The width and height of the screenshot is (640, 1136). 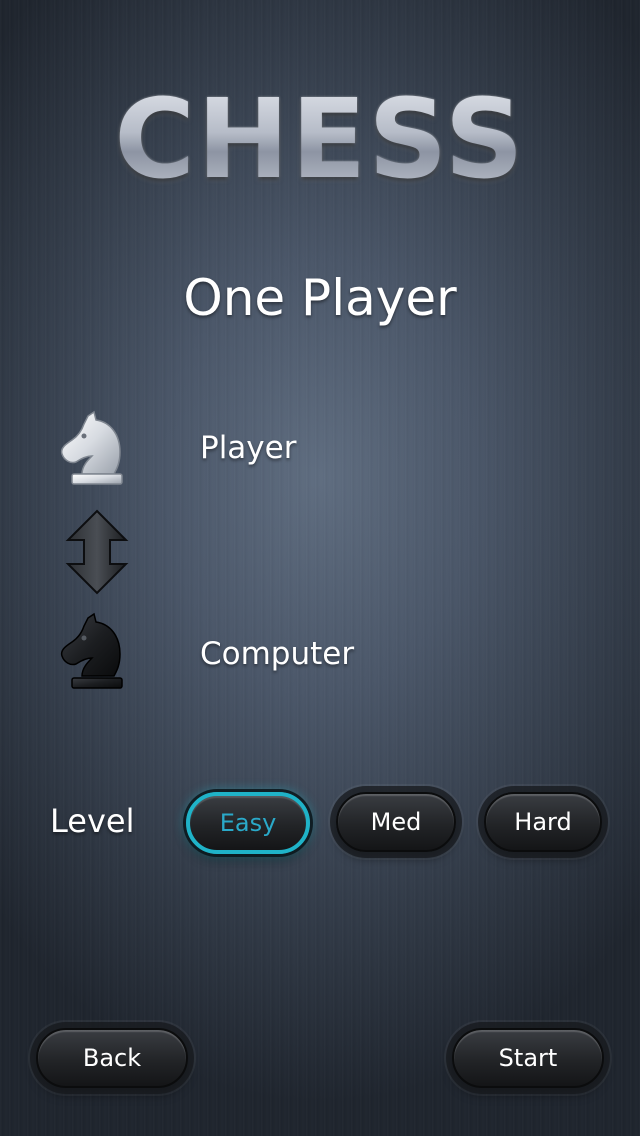 I want to click on level-label: Level, so click(x=92, y=821).